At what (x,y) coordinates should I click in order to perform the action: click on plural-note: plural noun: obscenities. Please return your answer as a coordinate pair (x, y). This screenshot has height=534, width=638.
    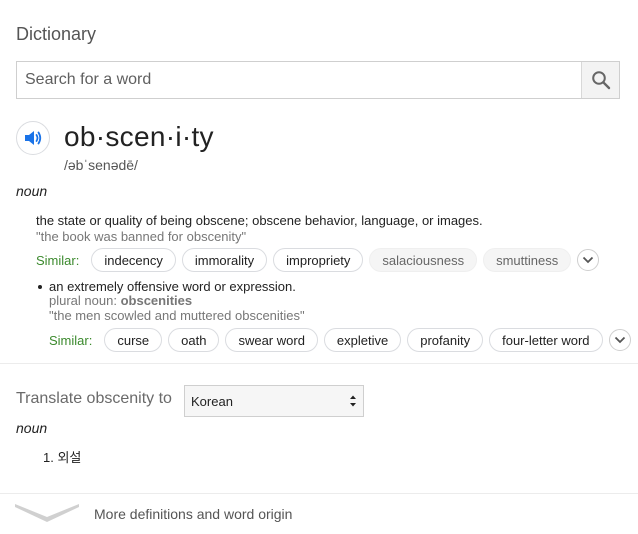
    Looking at the image, I should click on (120, 300).